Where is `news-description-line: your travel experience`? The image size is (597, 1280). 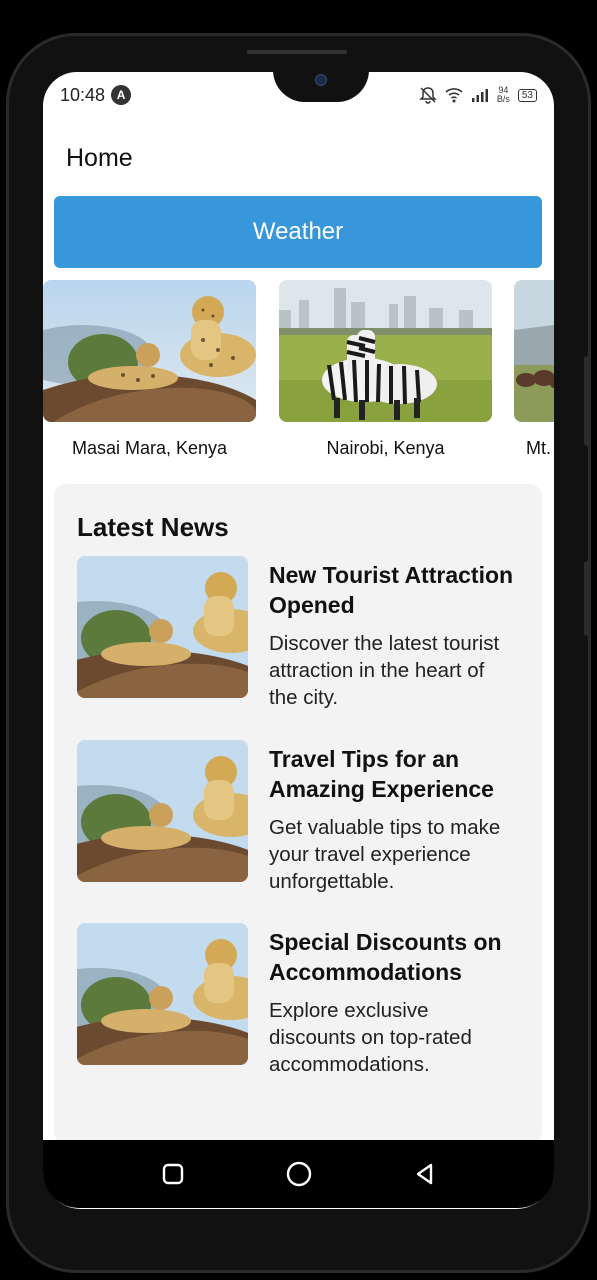 news-description-line: your travel experience is located at coordinates (370, 854).